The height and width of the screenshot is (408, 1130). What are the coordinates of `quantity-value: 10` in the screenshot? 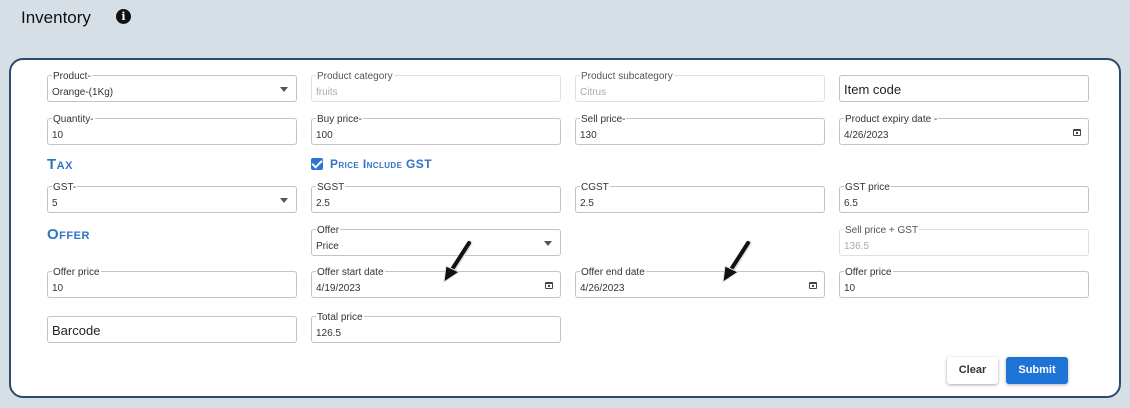 It's located at (58, 135).